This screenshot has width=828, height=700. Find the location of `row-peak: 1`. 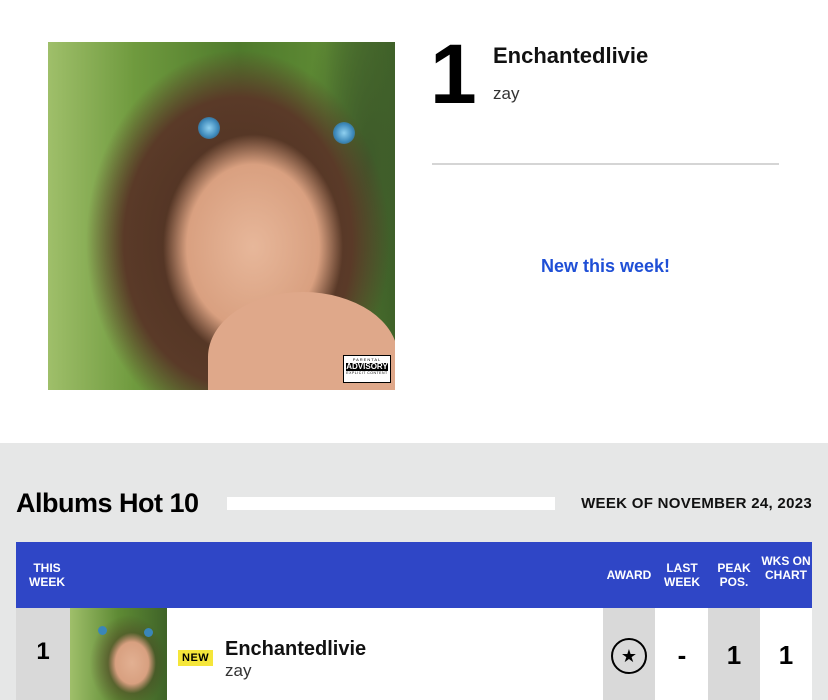

row-peak: 1 is located at coordinates (734, 655).